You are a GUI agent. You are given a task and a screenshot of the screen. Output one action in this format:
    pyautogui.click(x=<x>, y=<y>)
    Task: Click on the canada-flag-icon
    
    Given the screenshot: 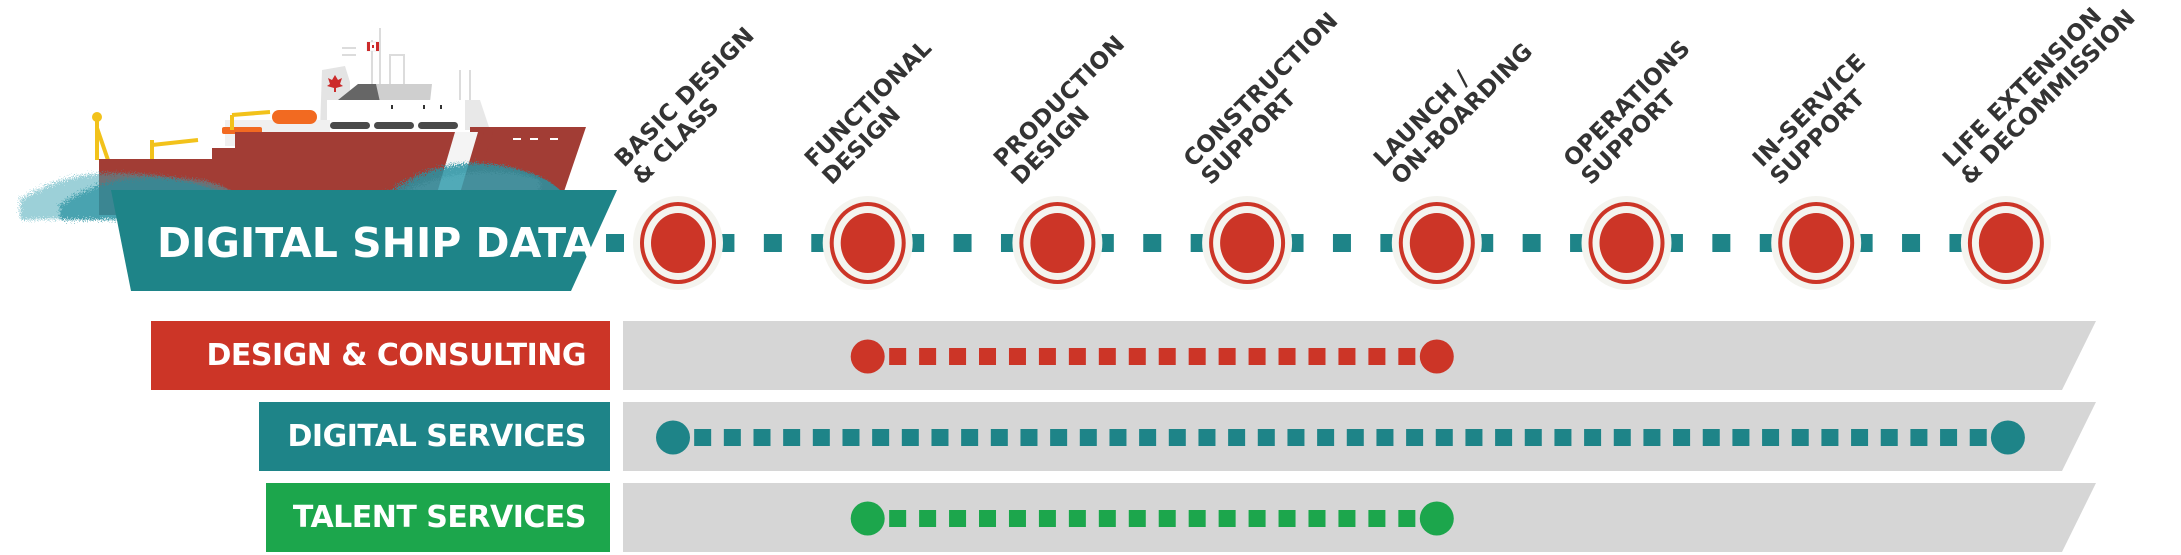 What is the action you would take?
    pyautogui.click(x=373, y=46)
    